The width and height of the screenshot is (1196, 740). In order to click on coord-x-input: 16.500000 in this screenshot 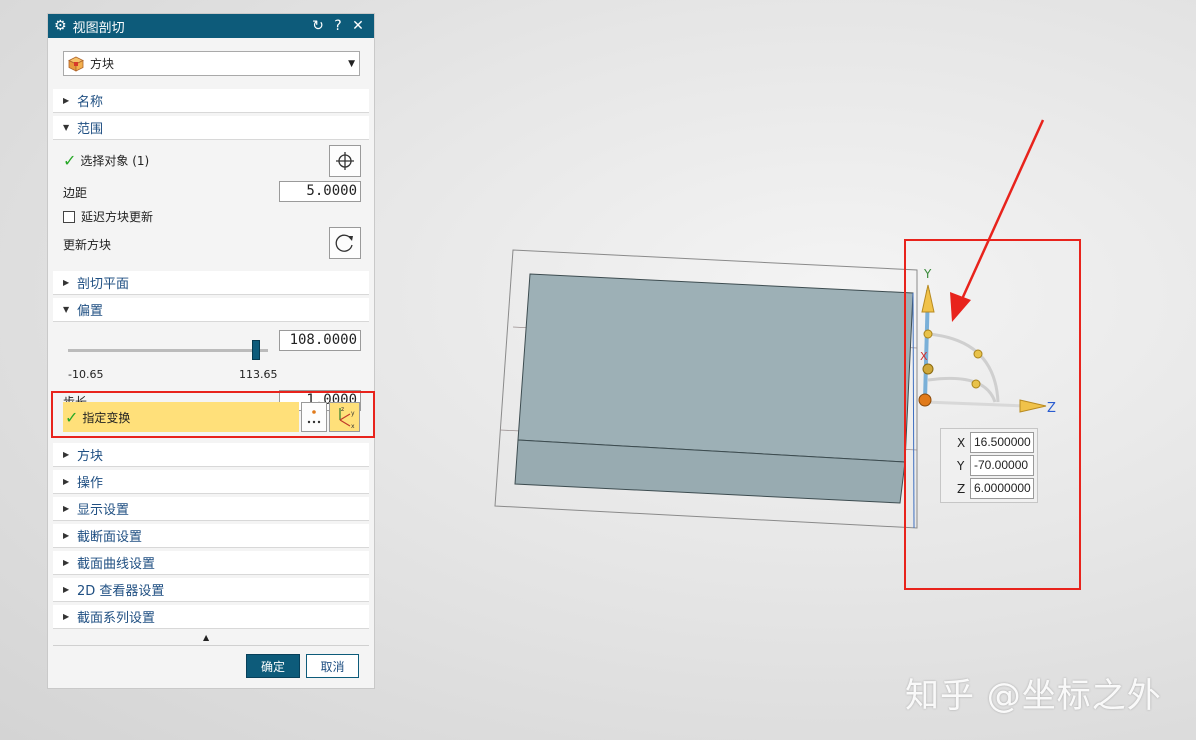, I will do `click(1002, 442)`.